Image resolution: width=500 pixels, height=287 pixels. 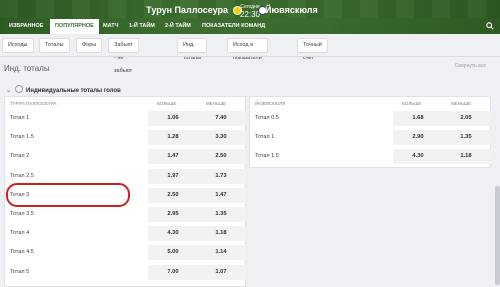 What do you see at coordinates (73, 91) in the screenshot?
I see `group-title: Индивидуальные тоталы голов` at bounding box center [73, 91].